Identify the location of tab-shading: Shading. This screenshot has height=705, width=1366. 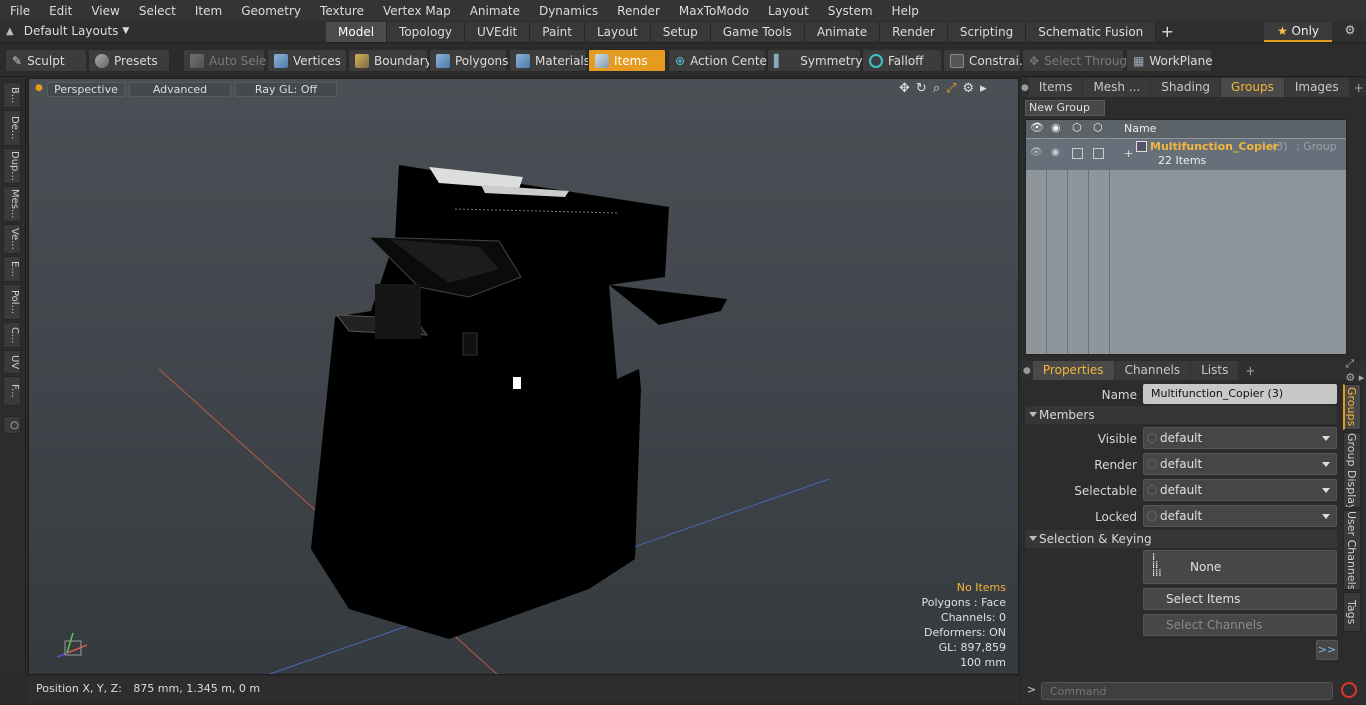
(1186, 87).